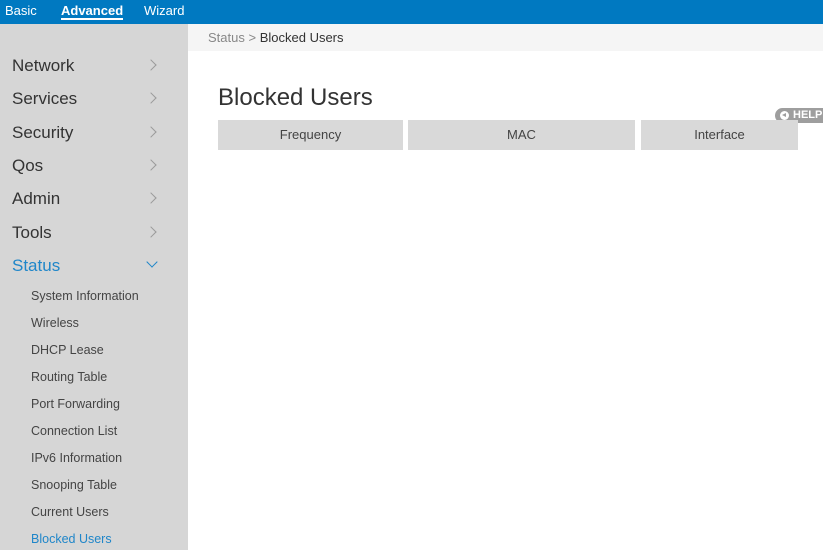 Image resolution: width=823 pixels, height=550 pixels. I want to click on breadcrumb-status-link: Status, so click(226, 37).